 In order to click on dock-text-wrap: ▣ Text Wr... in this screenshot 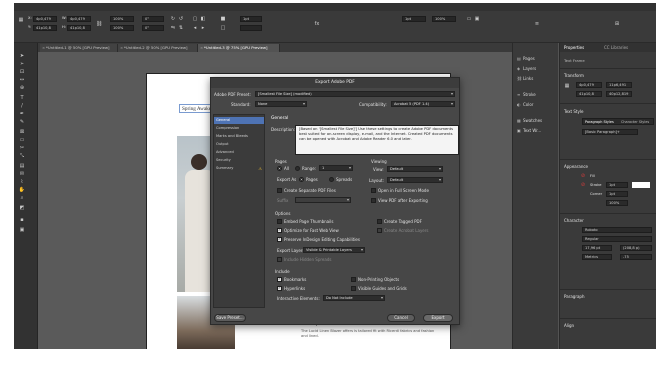, I will do `click(529, 131)`.